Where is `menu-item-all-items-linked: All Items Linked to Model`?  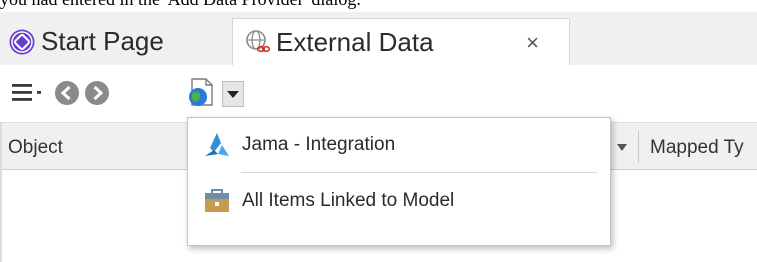 menu-item-all-items-linked: All Items Linked to Model is located at coordinates (399, 201).